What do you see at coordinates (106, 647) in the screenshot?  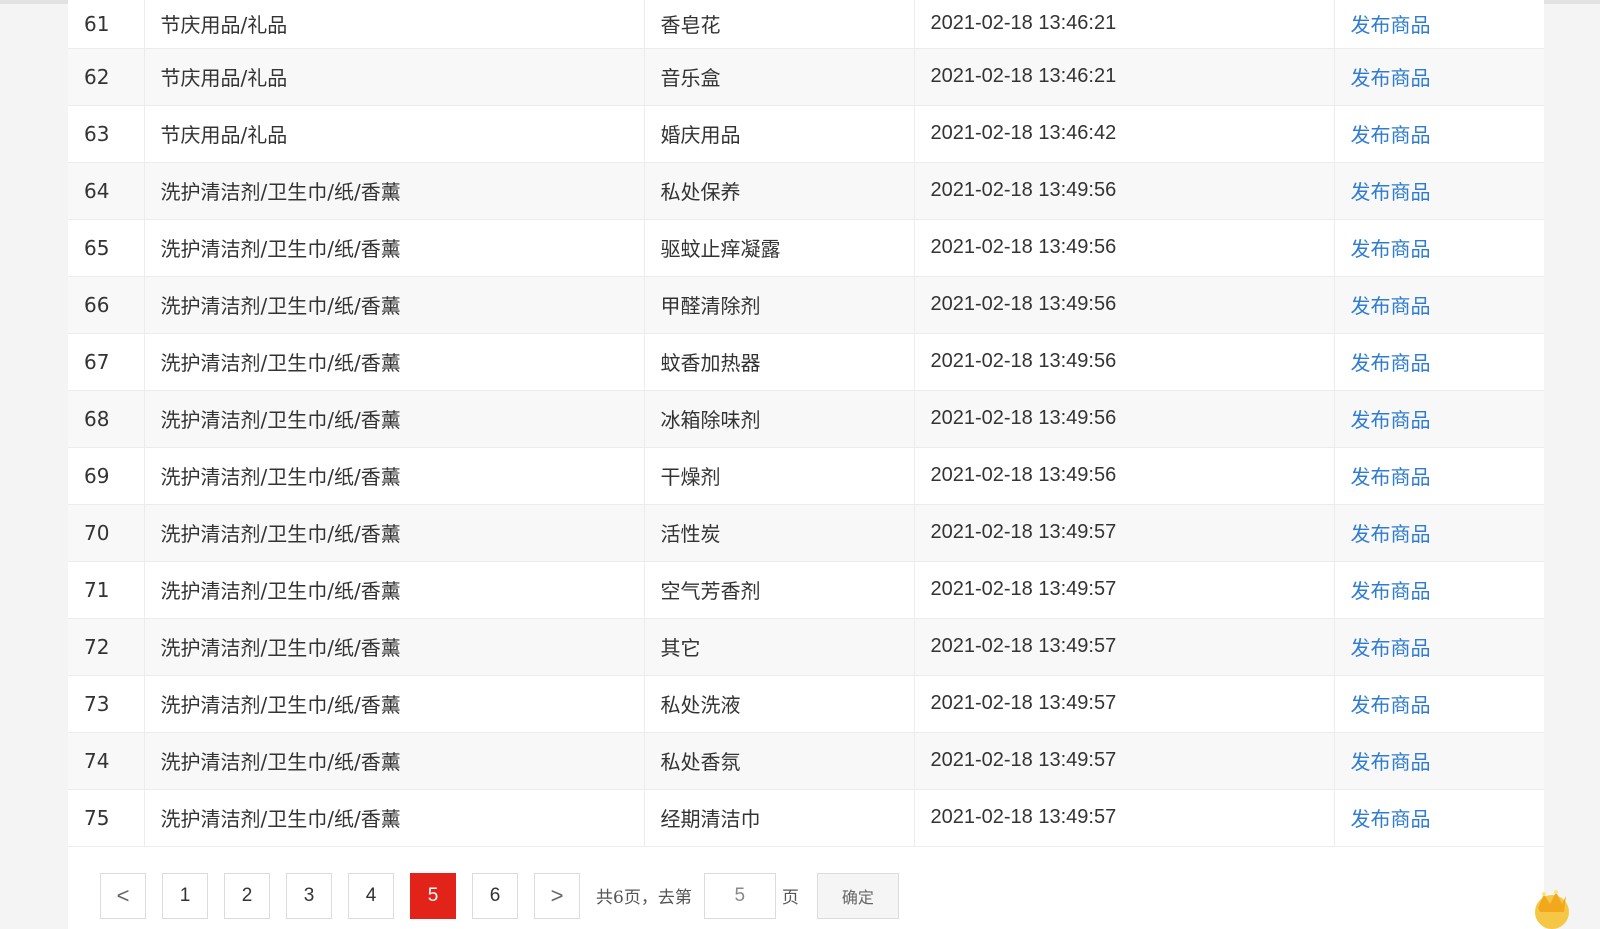 I see `row-number: 72` at bounding box center [106, 647].